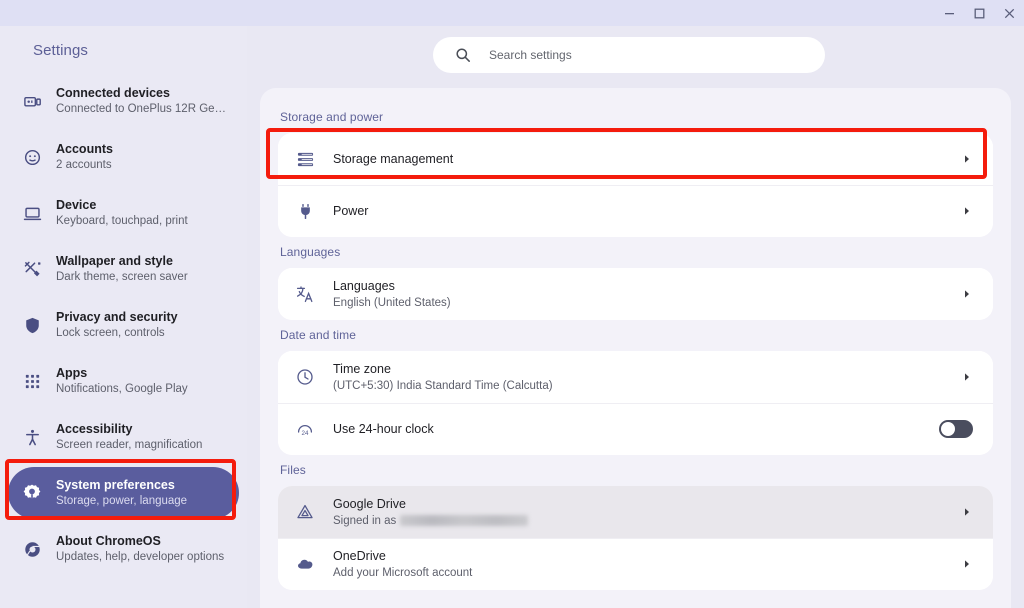 The image size is (1024, 608). I want to click on search-input: Search settings, so click(629, 55).